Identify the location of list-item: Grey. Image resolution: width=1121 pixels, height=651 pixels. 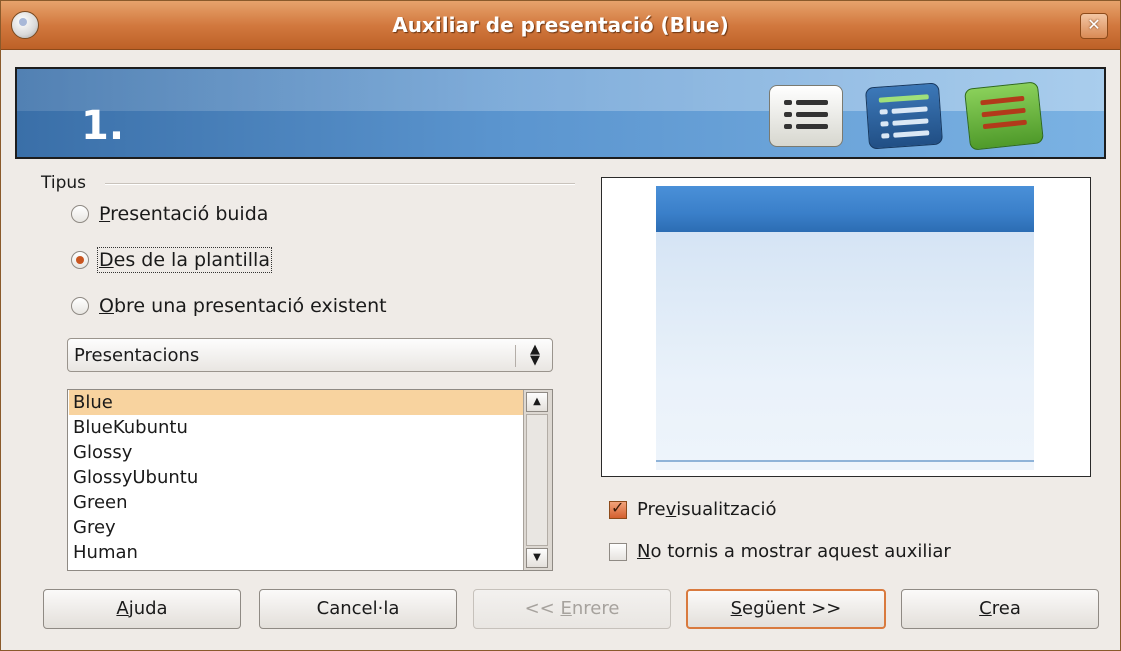
(296, 527).